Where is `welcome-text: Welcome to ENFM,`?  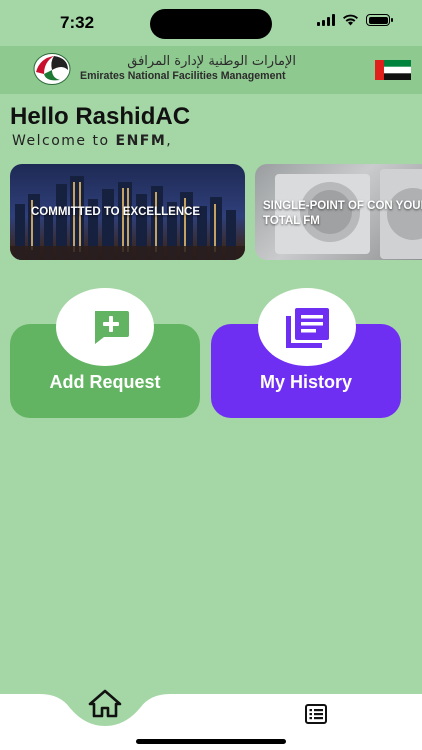
welcome-text: Welcome to ENFM, is located at coordinates (92, 141).